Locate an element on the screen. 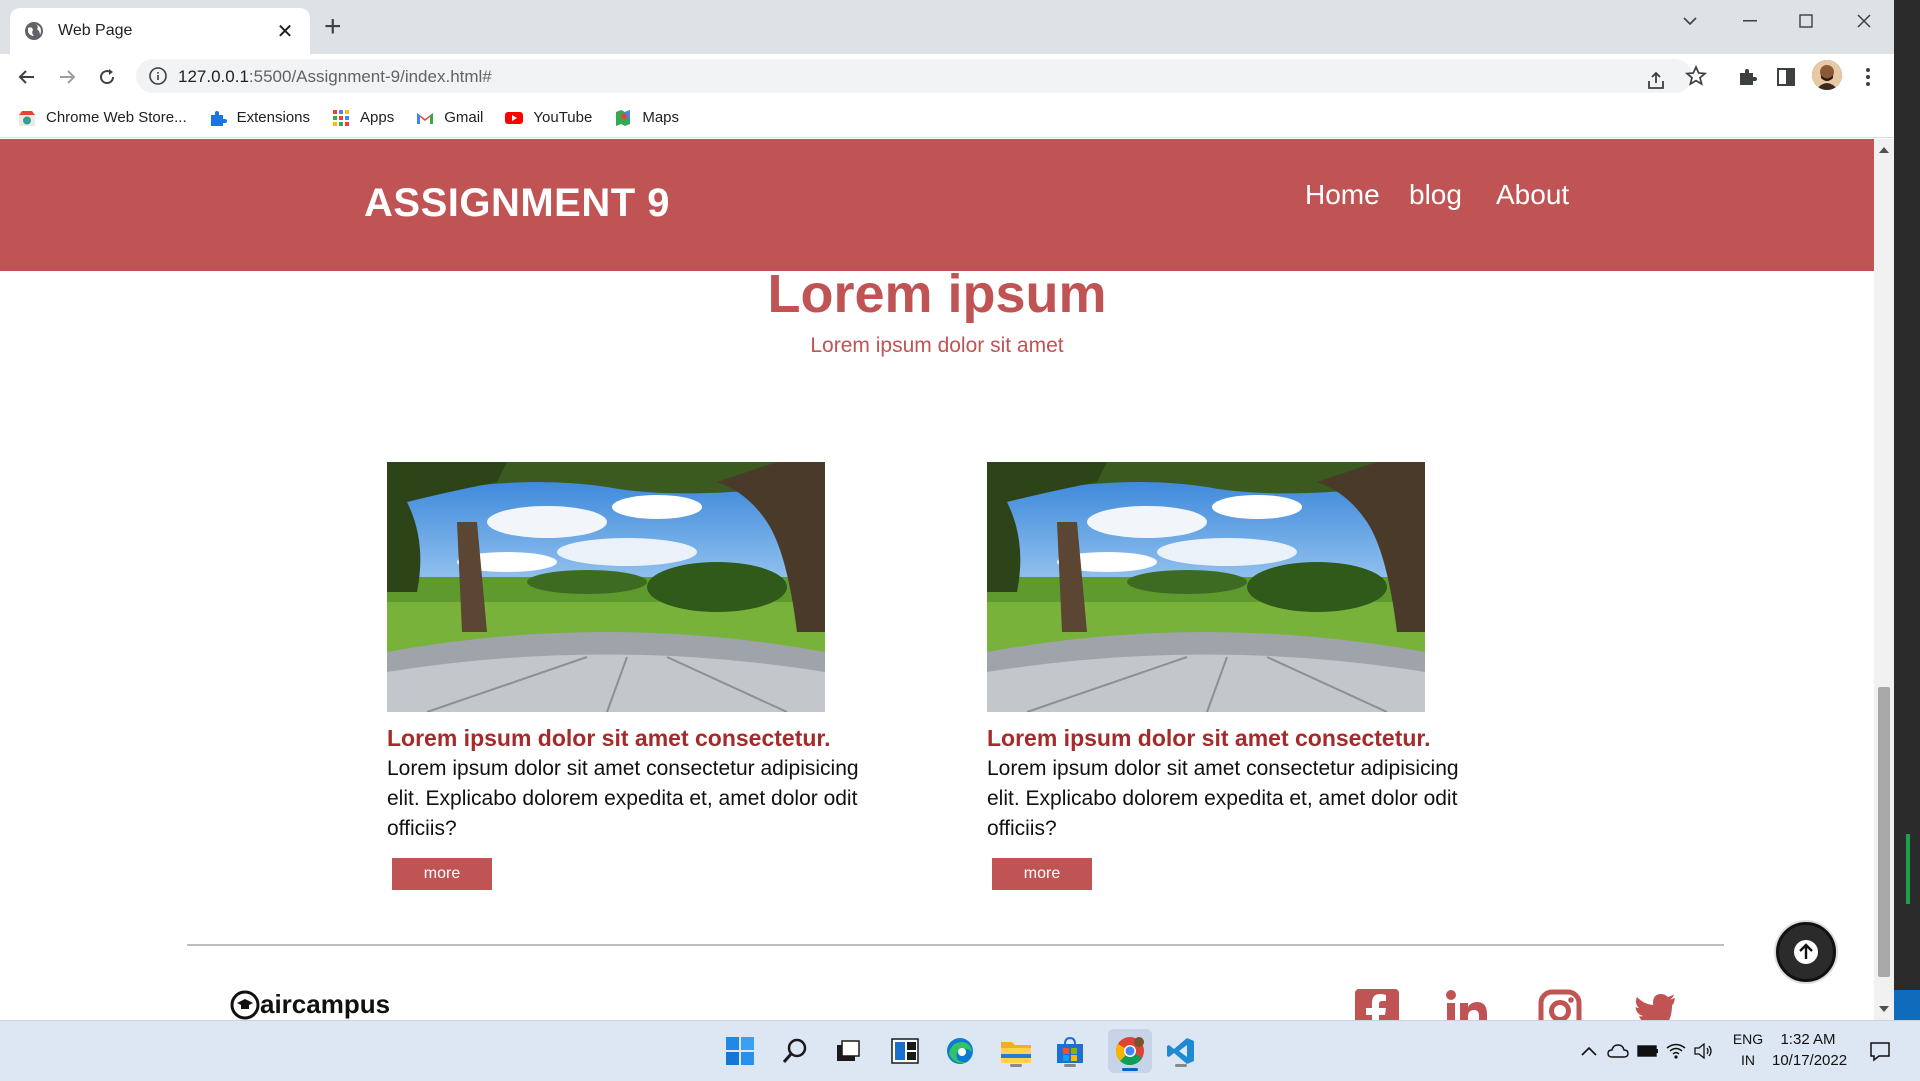 The width and height of the screenshot is (1920, 1081). back-arrow-icon is located at coordinates (27, 77).